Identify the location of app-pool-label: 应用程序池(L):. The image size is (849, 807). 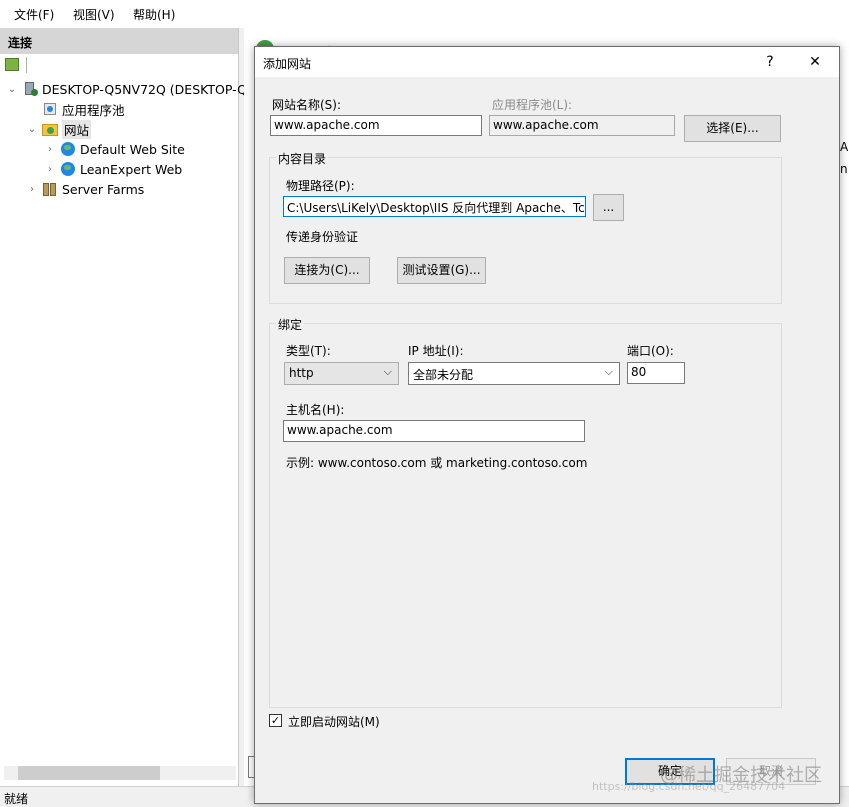
(532, 105).